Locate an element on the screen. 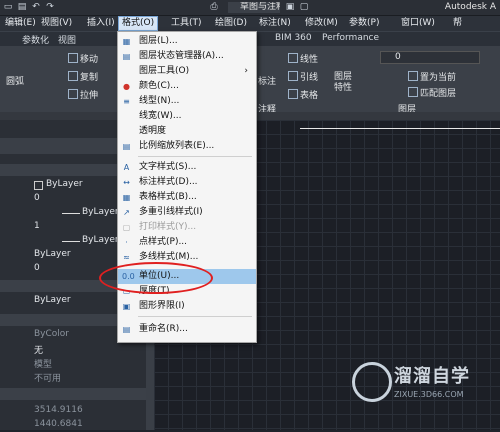  menu-modify: 修改(M) is located at coordinates (321, 23).